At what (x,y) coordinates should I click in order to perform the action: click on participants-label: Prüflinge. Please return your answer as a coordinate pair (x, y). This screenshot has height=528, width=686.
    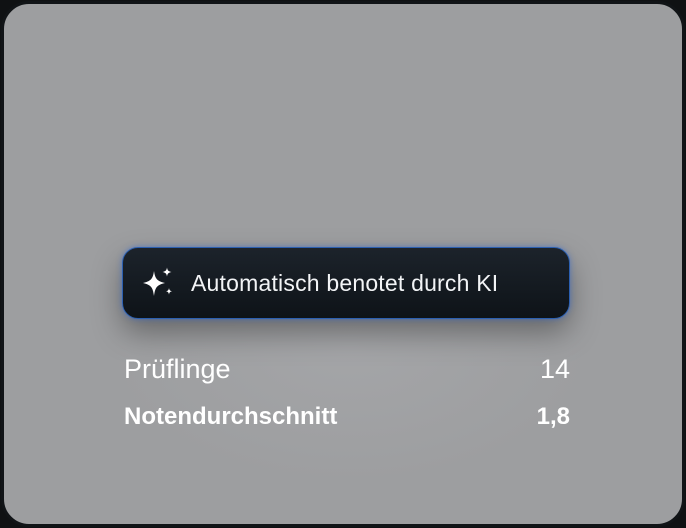
    Looking at the image, I should click on (177, 369).